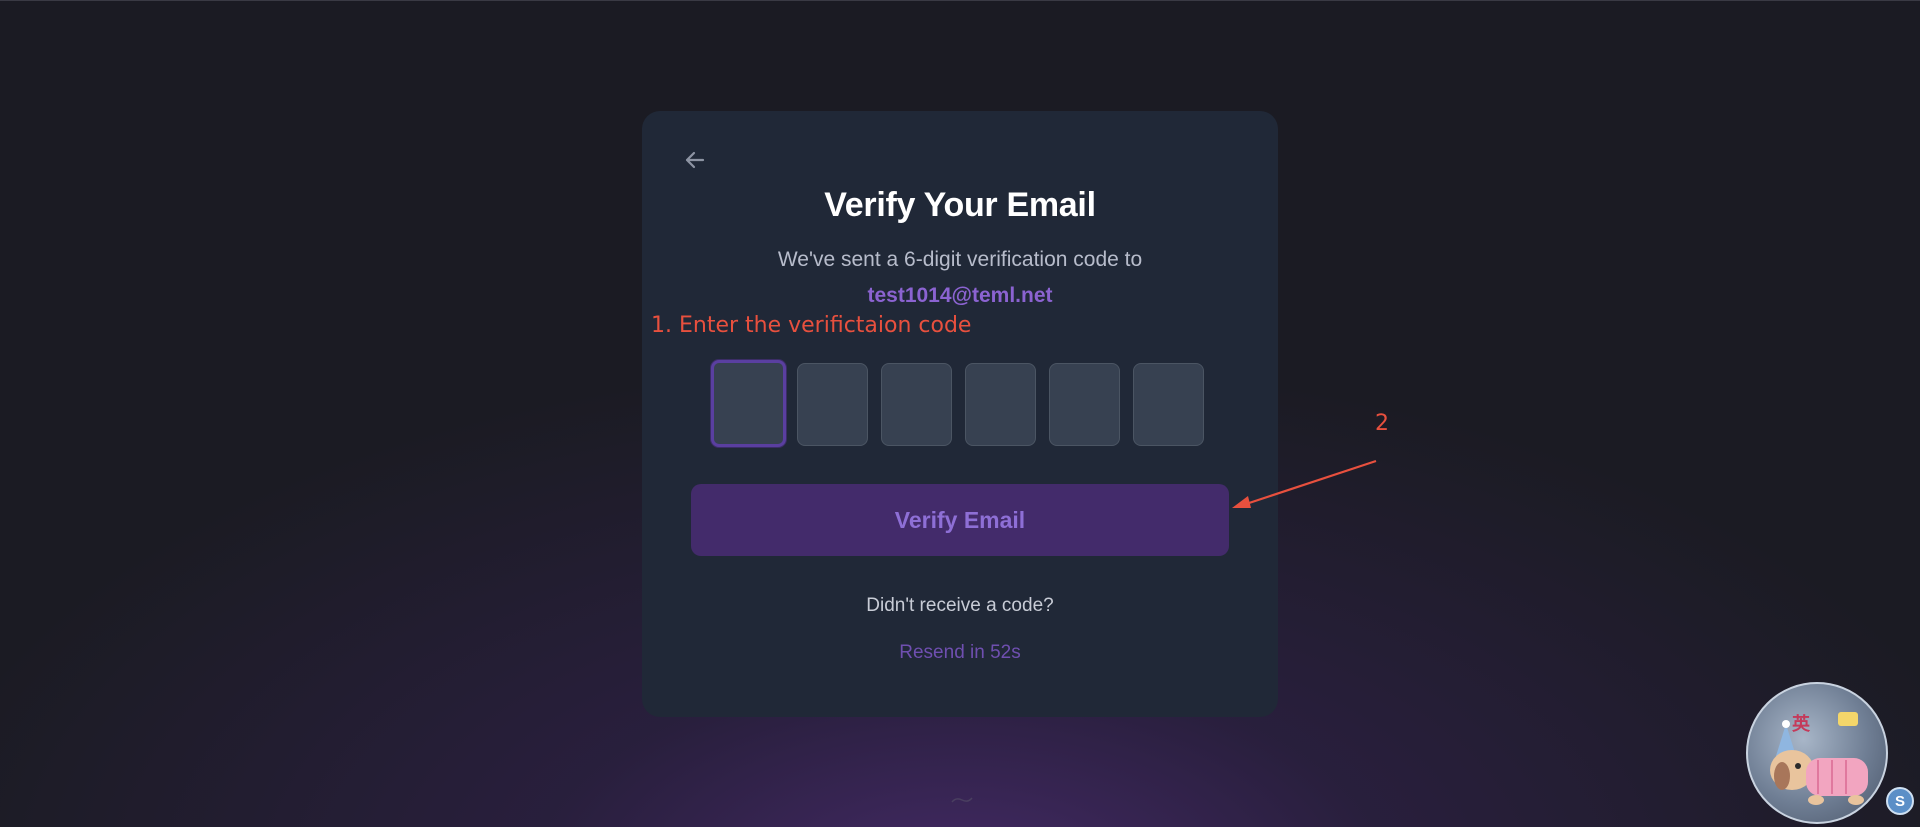 The height and width of the screenshot is (827, 1920). What do you see at coordinates (960, 0) in the screenshot?
I see `top-divider` at bounding box center [960, 0].